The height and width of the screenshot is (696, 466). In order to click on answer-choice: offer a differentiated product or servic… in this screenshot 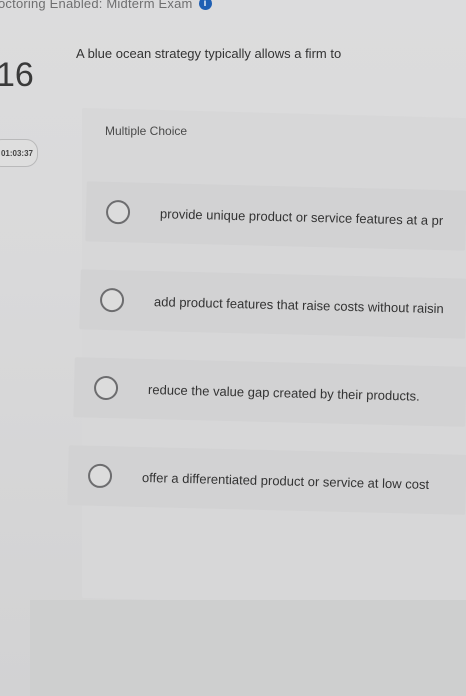, I will do `click(266, 480)`.